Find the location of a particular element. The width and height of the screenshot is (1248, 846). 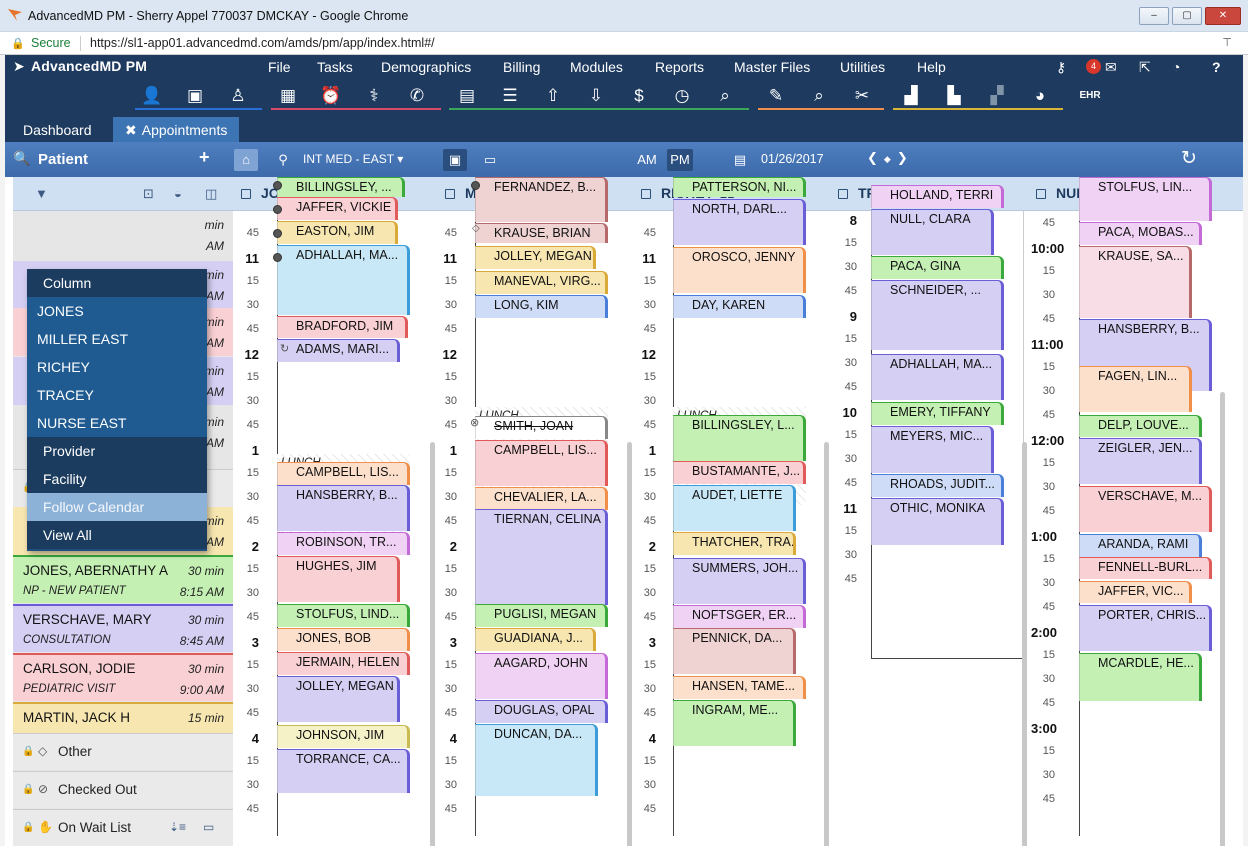

tools-icon: ✂ is located at coordinates (862, 96).